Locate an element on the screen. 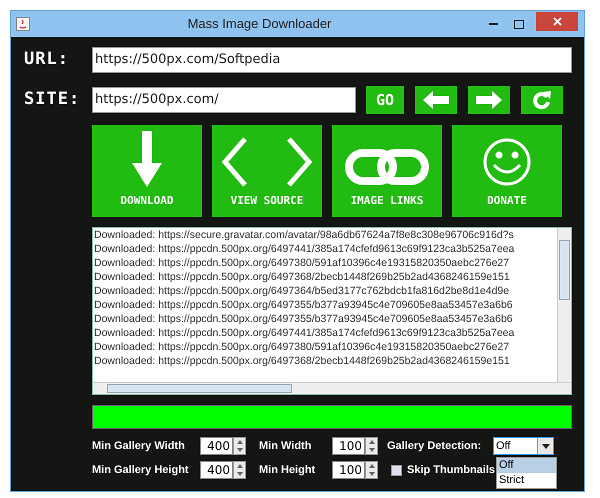 The width and height of the screenshot is (600, 498). min-gallery-width-field: 400 is located at coordinates (216, 446).